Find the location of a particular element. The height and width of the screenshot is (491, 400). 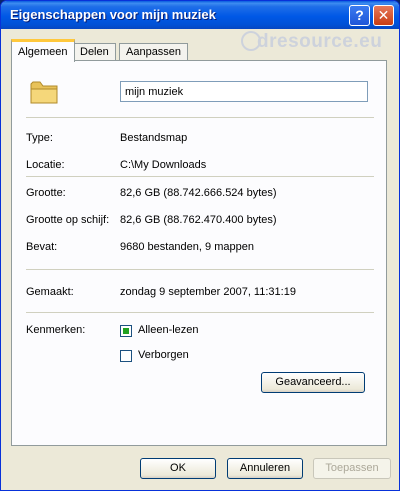

close-button: ✕ is located at coordinates (383, 15).